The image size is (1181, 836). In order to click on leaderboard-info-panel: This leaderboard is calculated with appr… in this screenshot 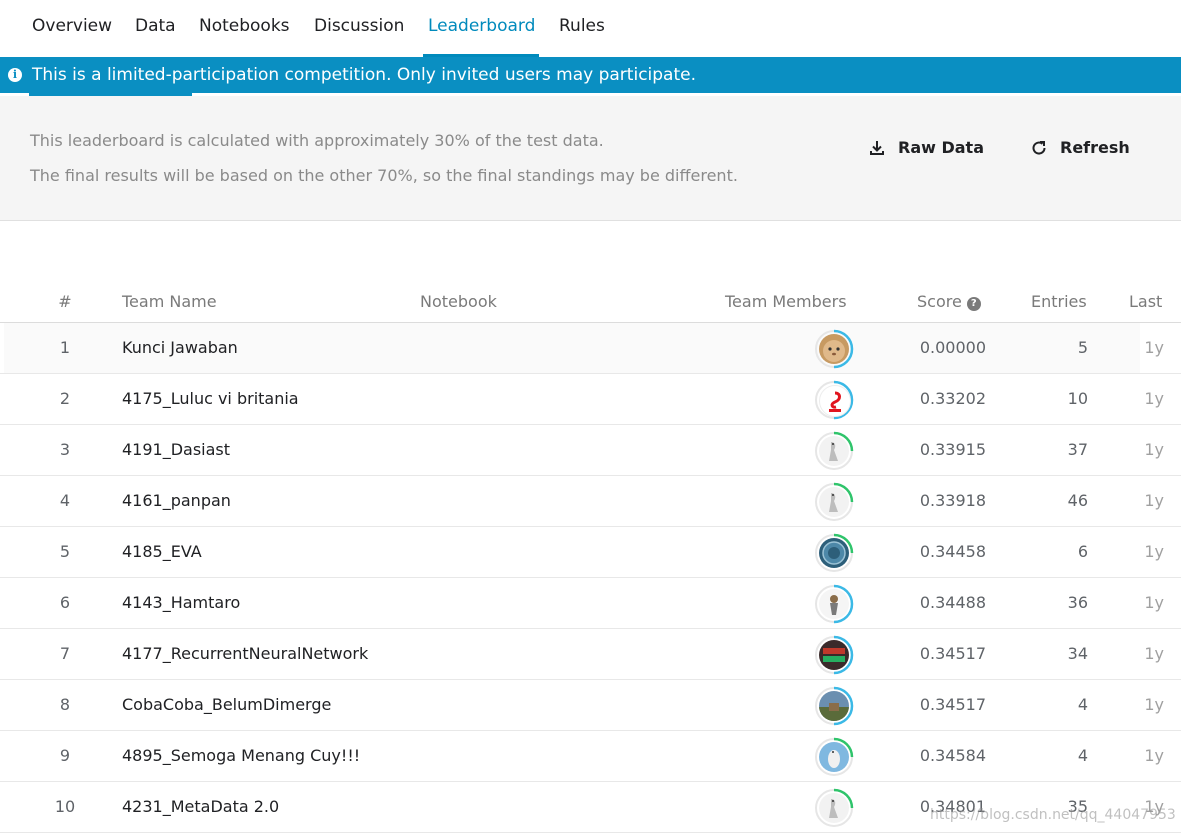, I will do `click(590, 158)`.